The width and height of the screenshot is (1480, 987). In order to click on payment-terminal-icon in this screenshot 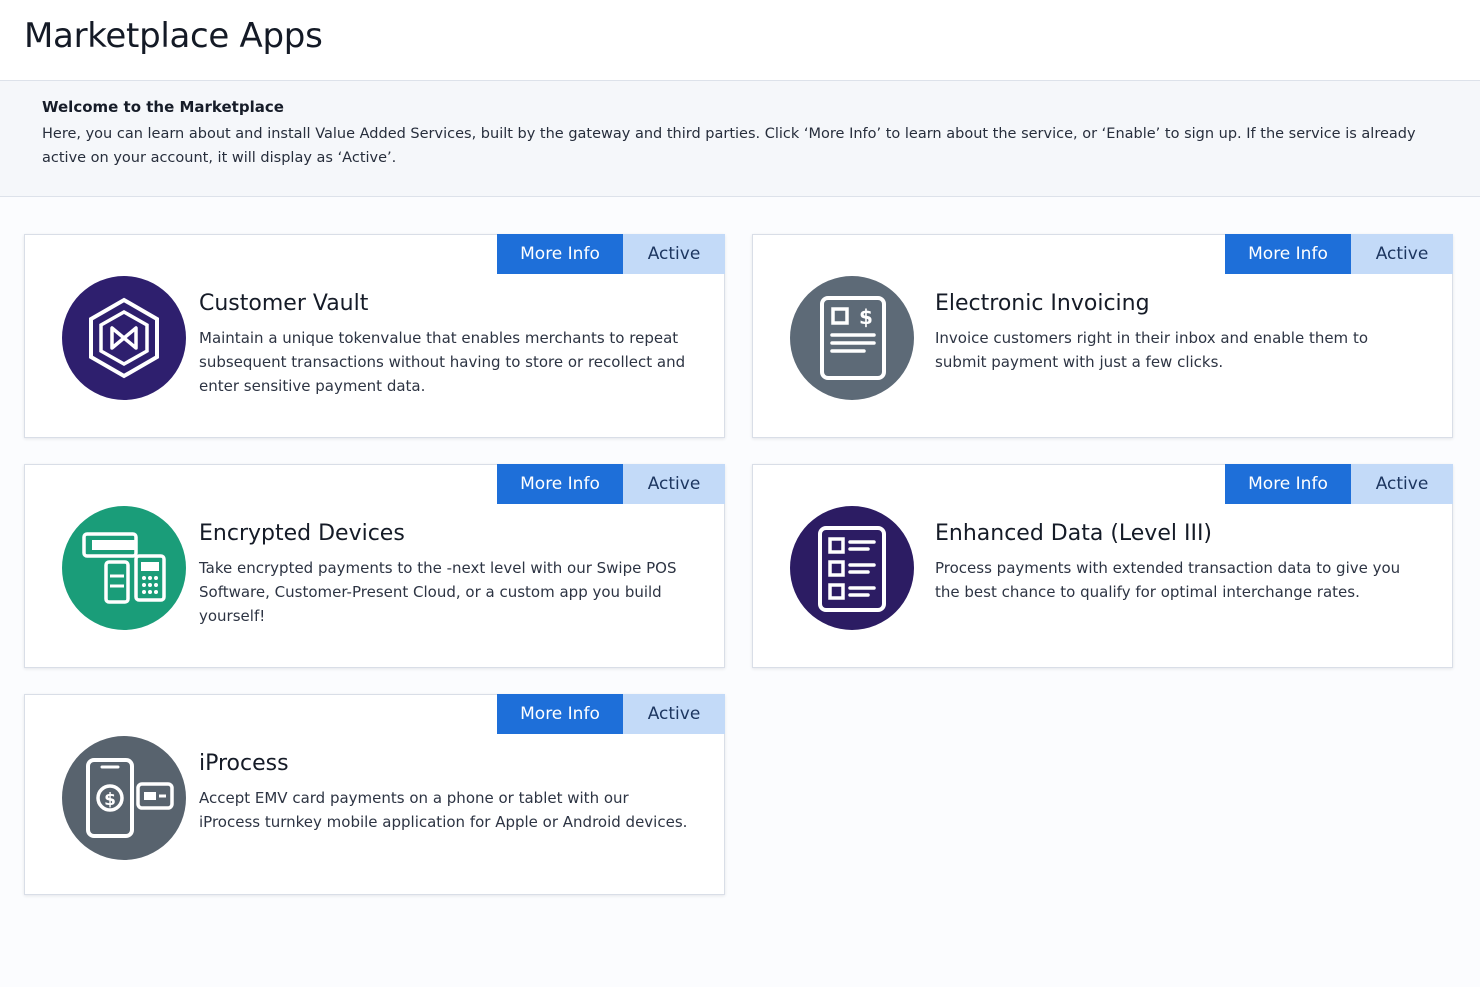, I will do `click(124, 568)`.